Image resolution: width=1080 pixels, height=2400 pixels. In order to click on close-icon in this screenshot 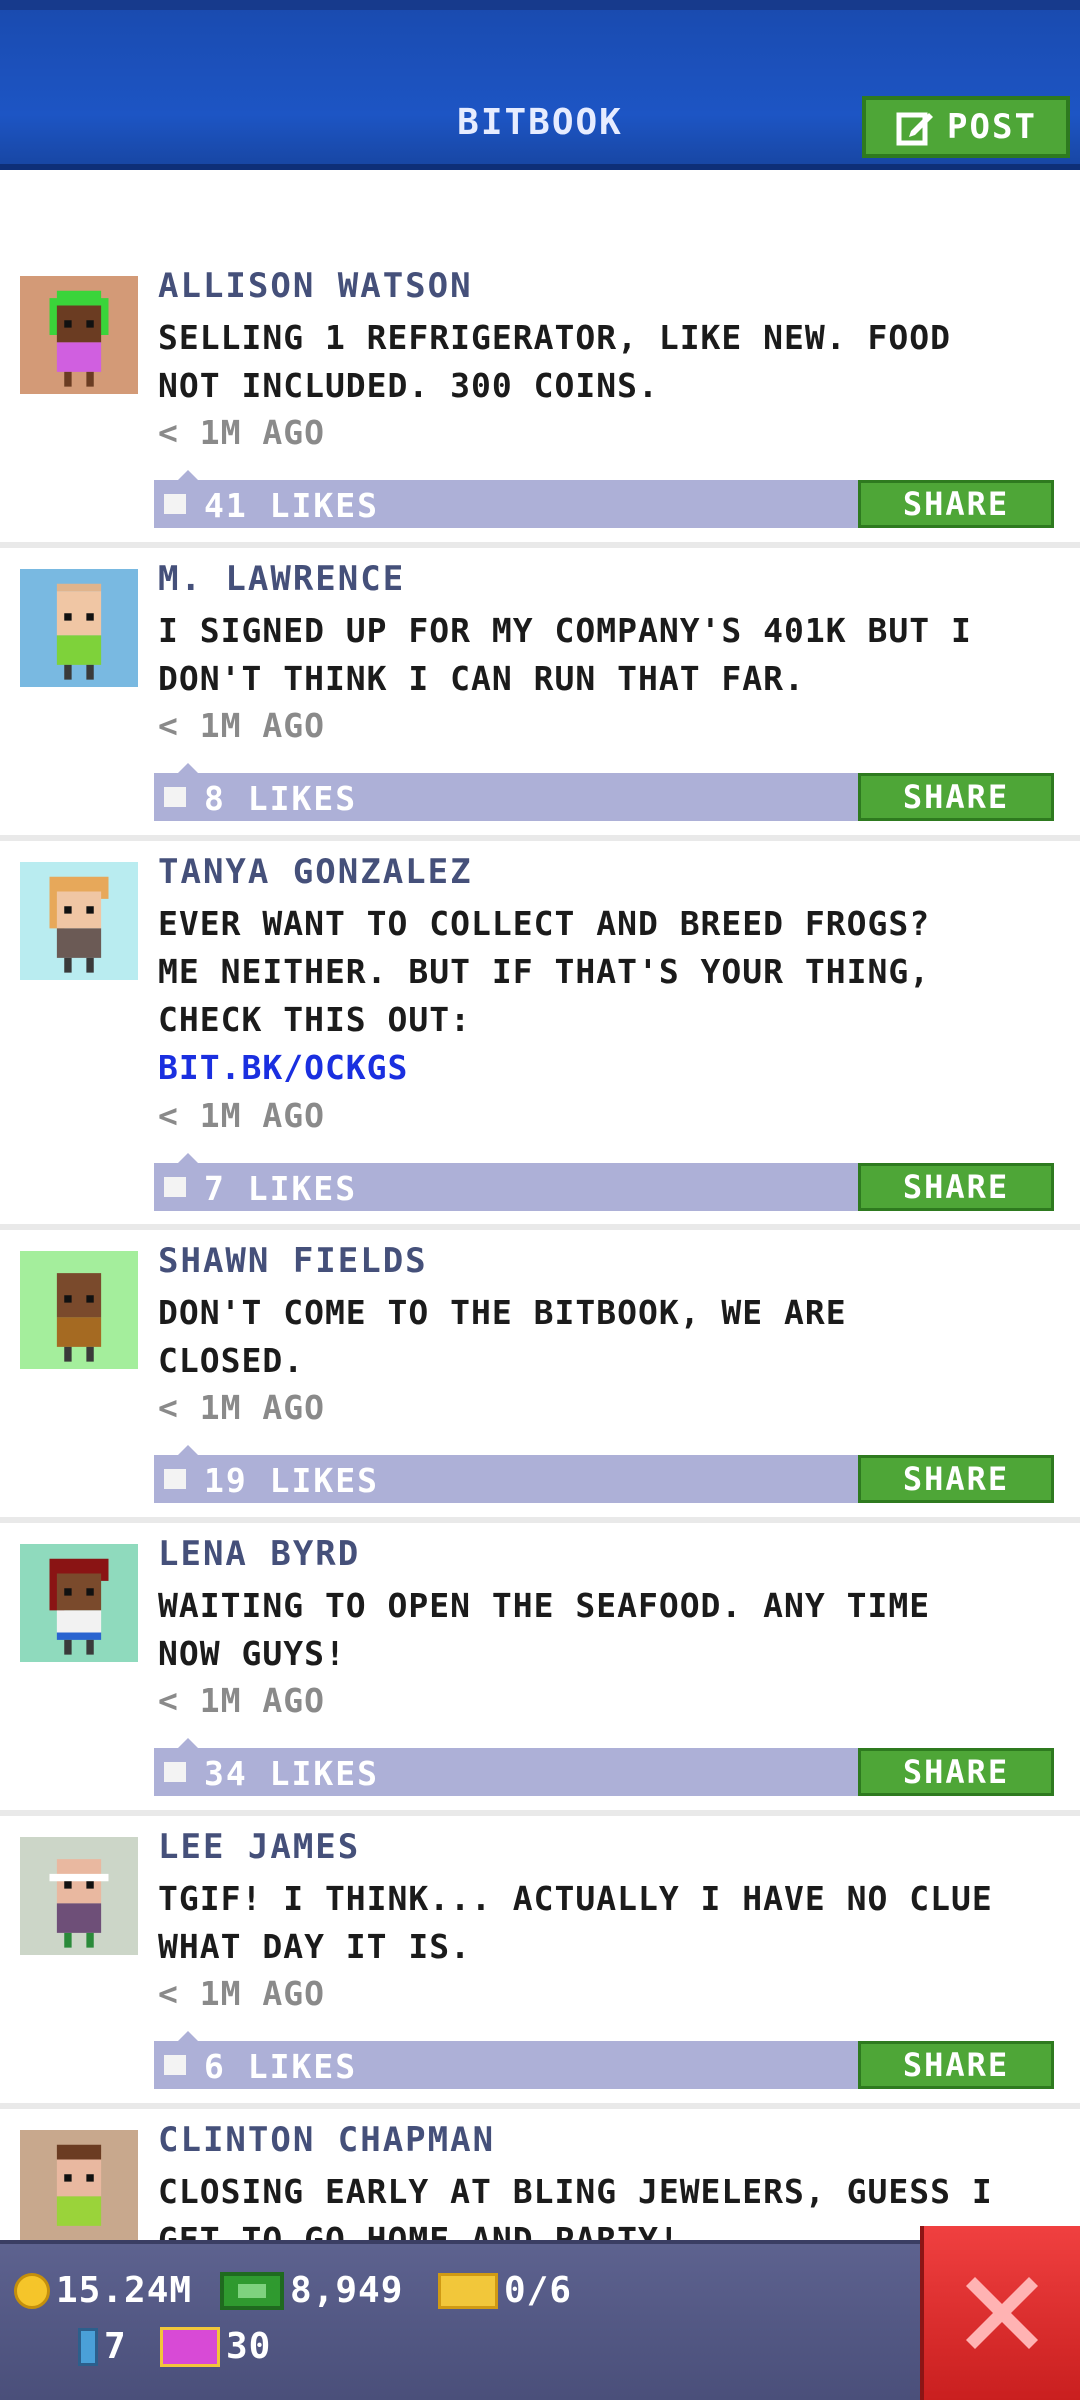, I will do `click(1002, 2313)`.